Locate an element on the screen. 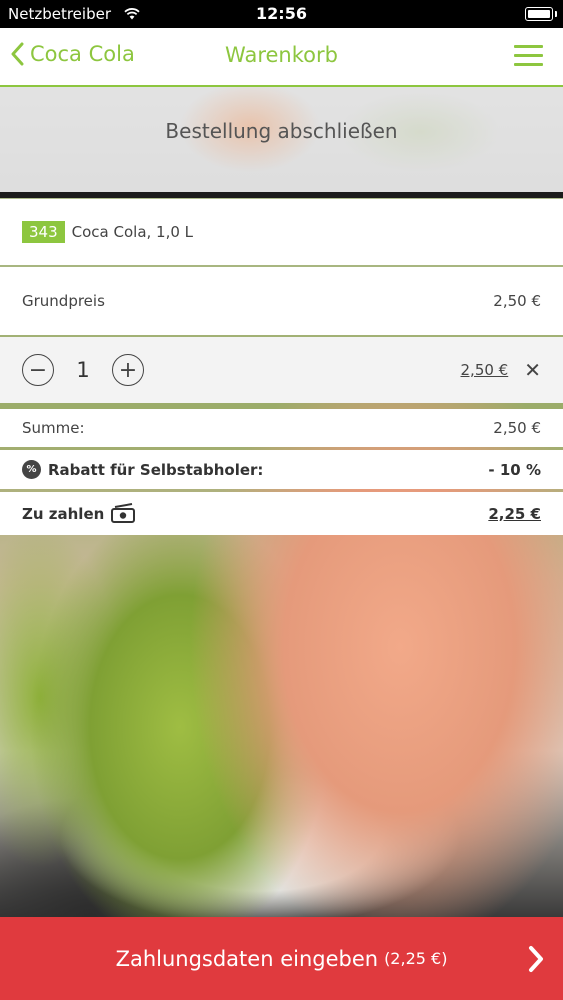  navigation-bar: Coca Cola Warenkorb is located at coordinates (281, 57).